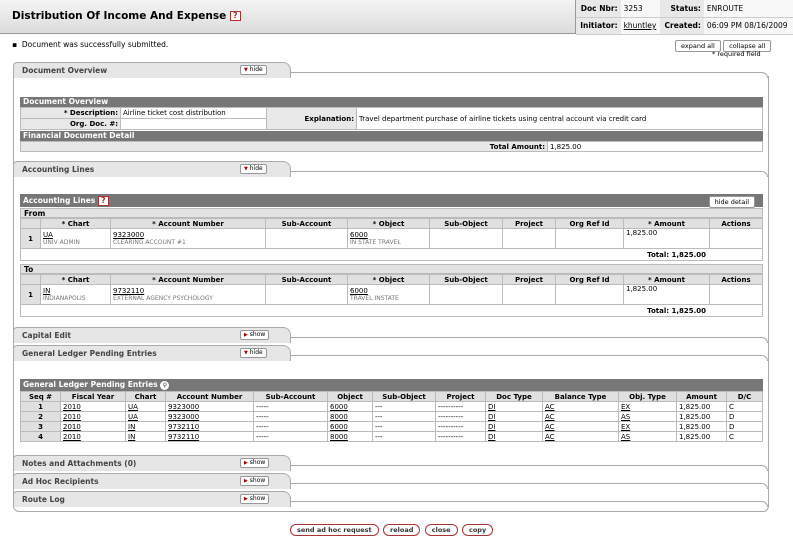 The height and width of the screenshot is (540, 793). I want to click on glpe-section-header: General Ledger Pending Entries ⚲, so click(391, 385).